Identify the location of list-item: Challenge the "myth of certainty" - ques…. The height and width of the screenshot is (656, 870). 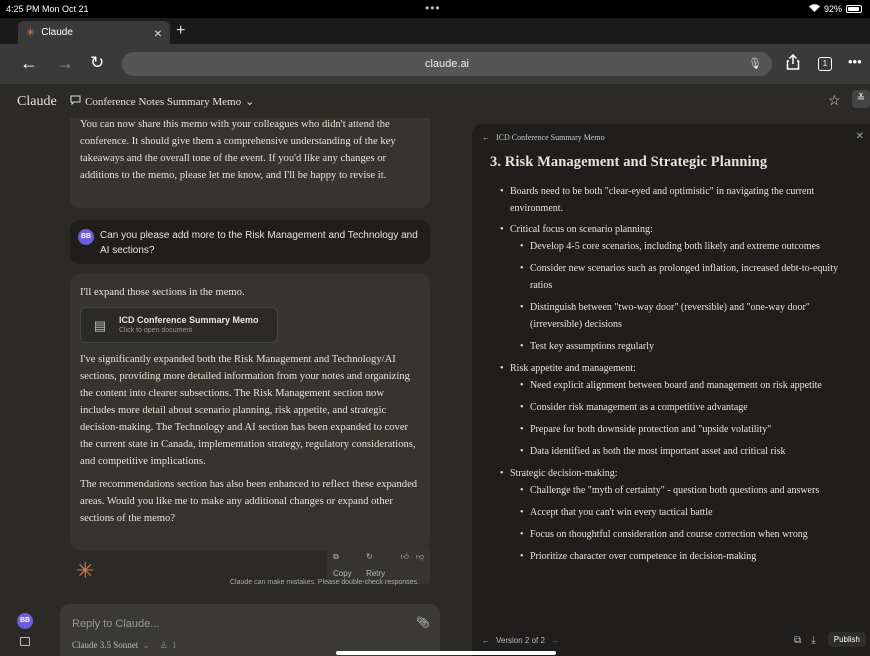
(686, 490).